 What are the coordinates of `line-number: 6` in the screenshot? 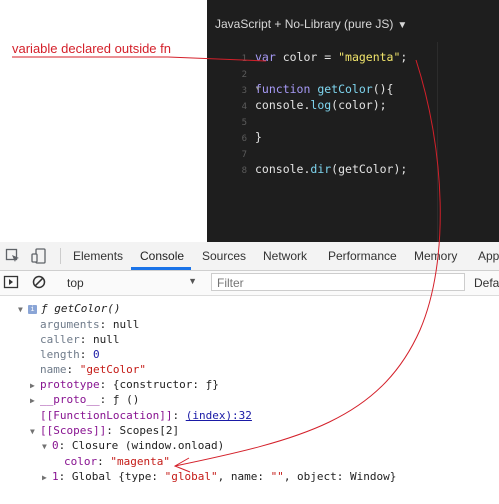 It's located at (244, 139).